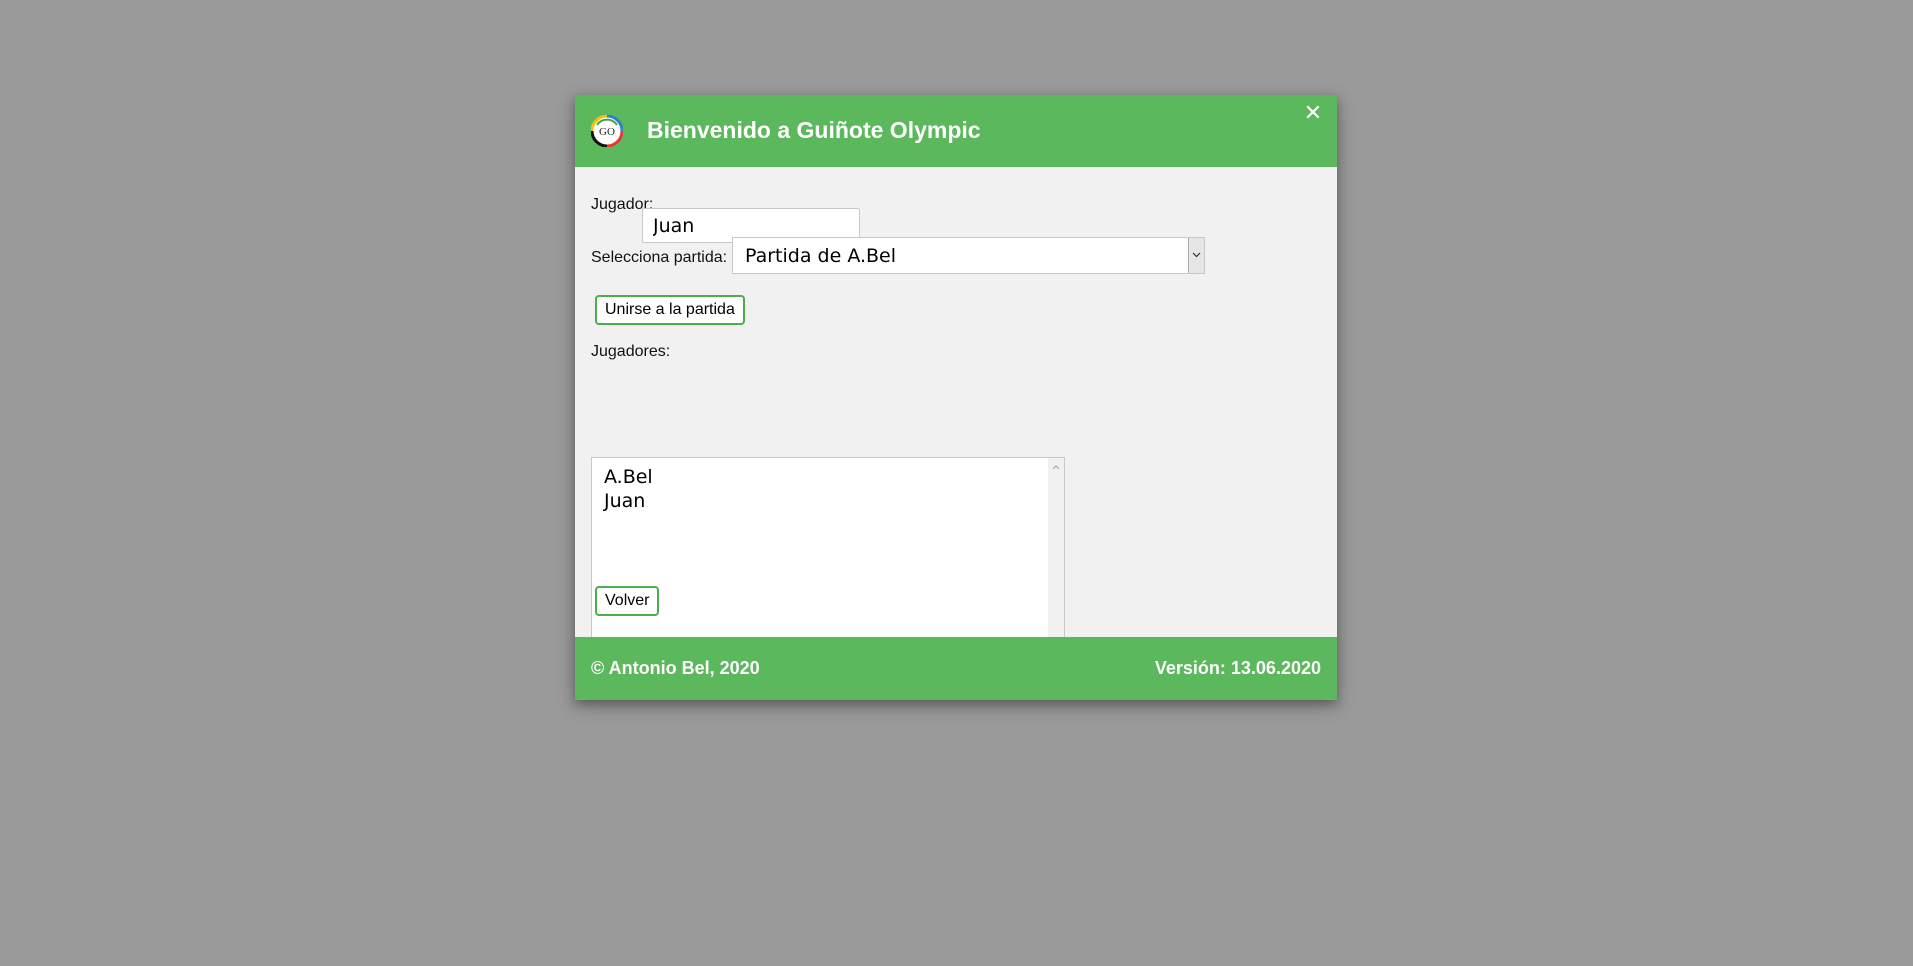  What do you see at coordinates (628, 501) in the screenshot?
I see `list-item: Juan` at bounding box center [628, 501].